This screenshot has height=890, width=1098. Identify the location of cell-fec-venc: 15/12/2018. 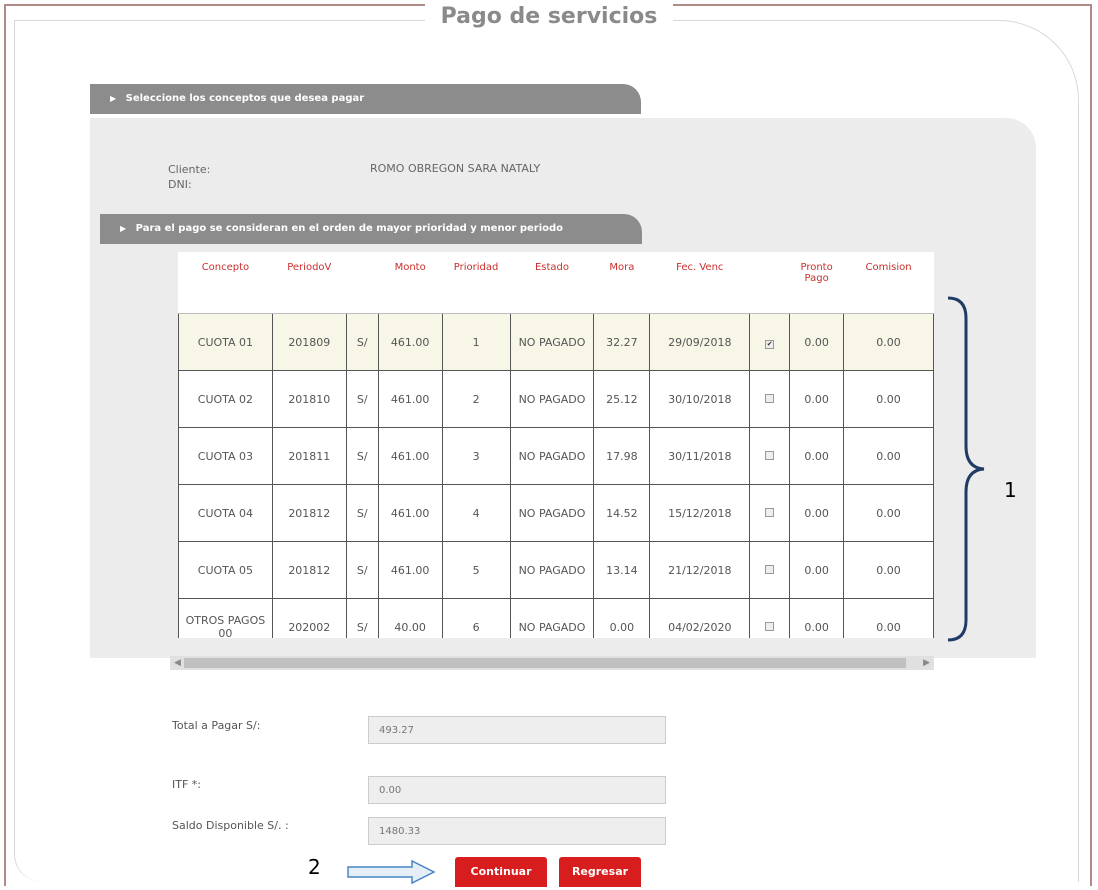
(700, 513).